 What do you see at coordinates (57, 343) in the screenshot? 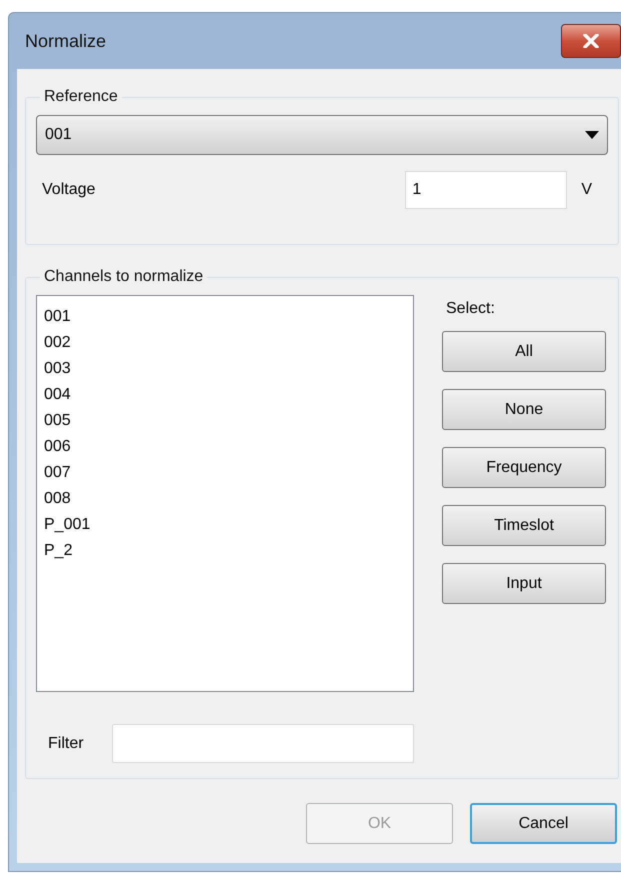
I see `channel-item: 002` at bounding box center [57, 343].